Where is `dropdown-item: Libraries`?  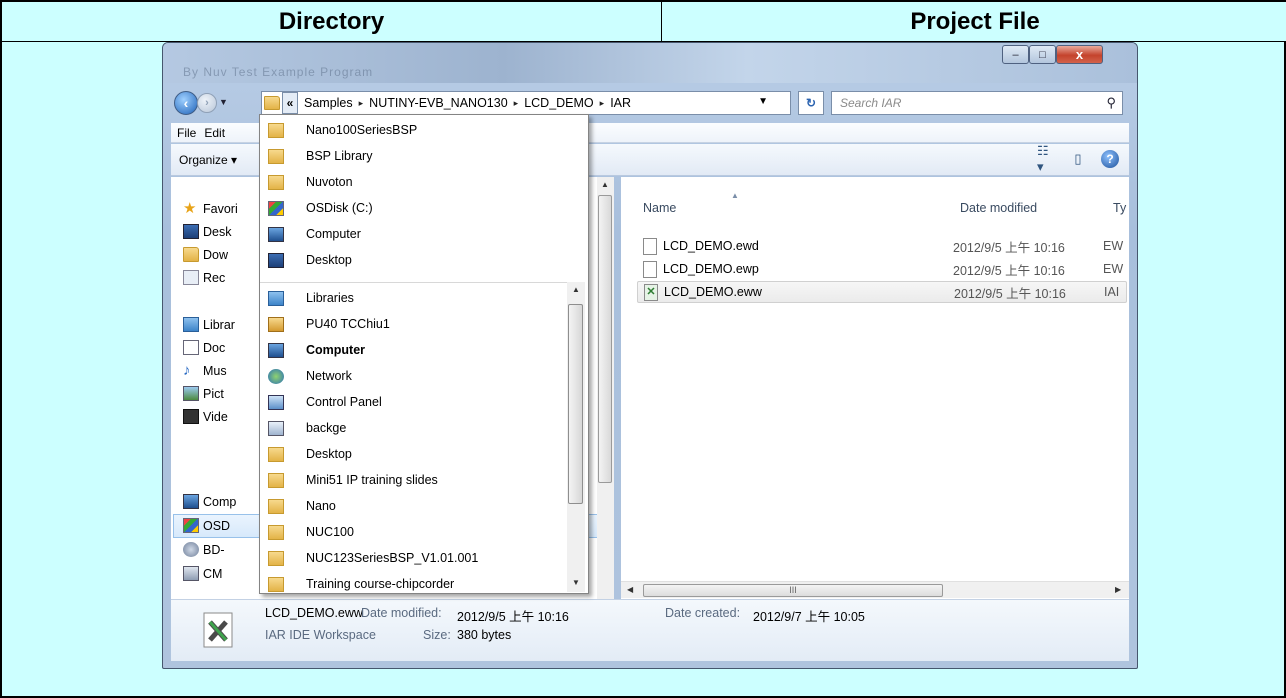 dropdown-item: Libraries is located at coordinates (415, 298).